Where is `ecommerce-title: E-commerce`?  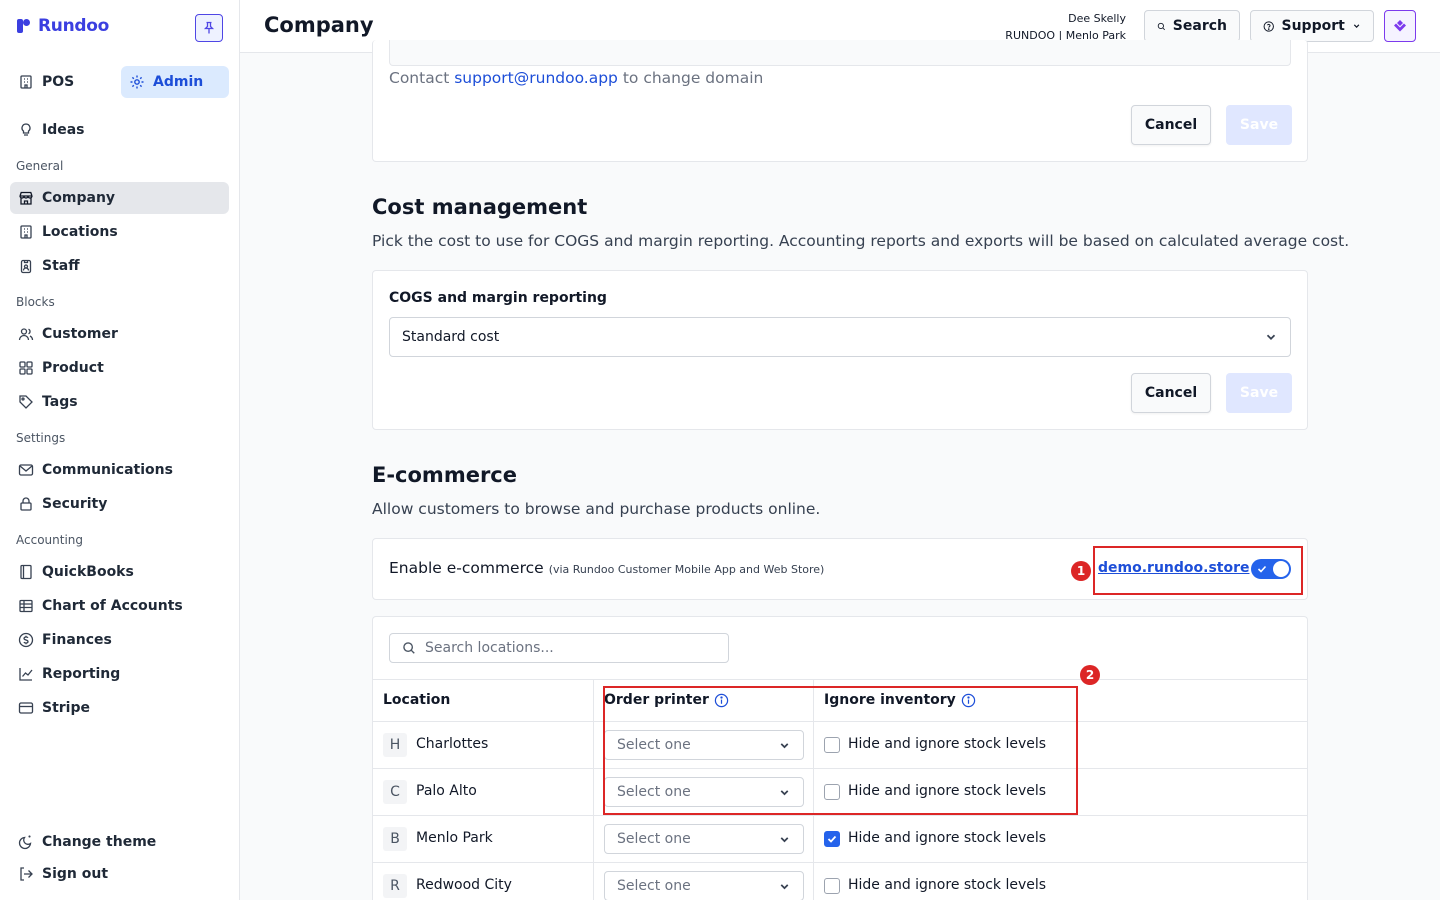
ecommerce-title: E-commerce is located at coordinates (444, 475).